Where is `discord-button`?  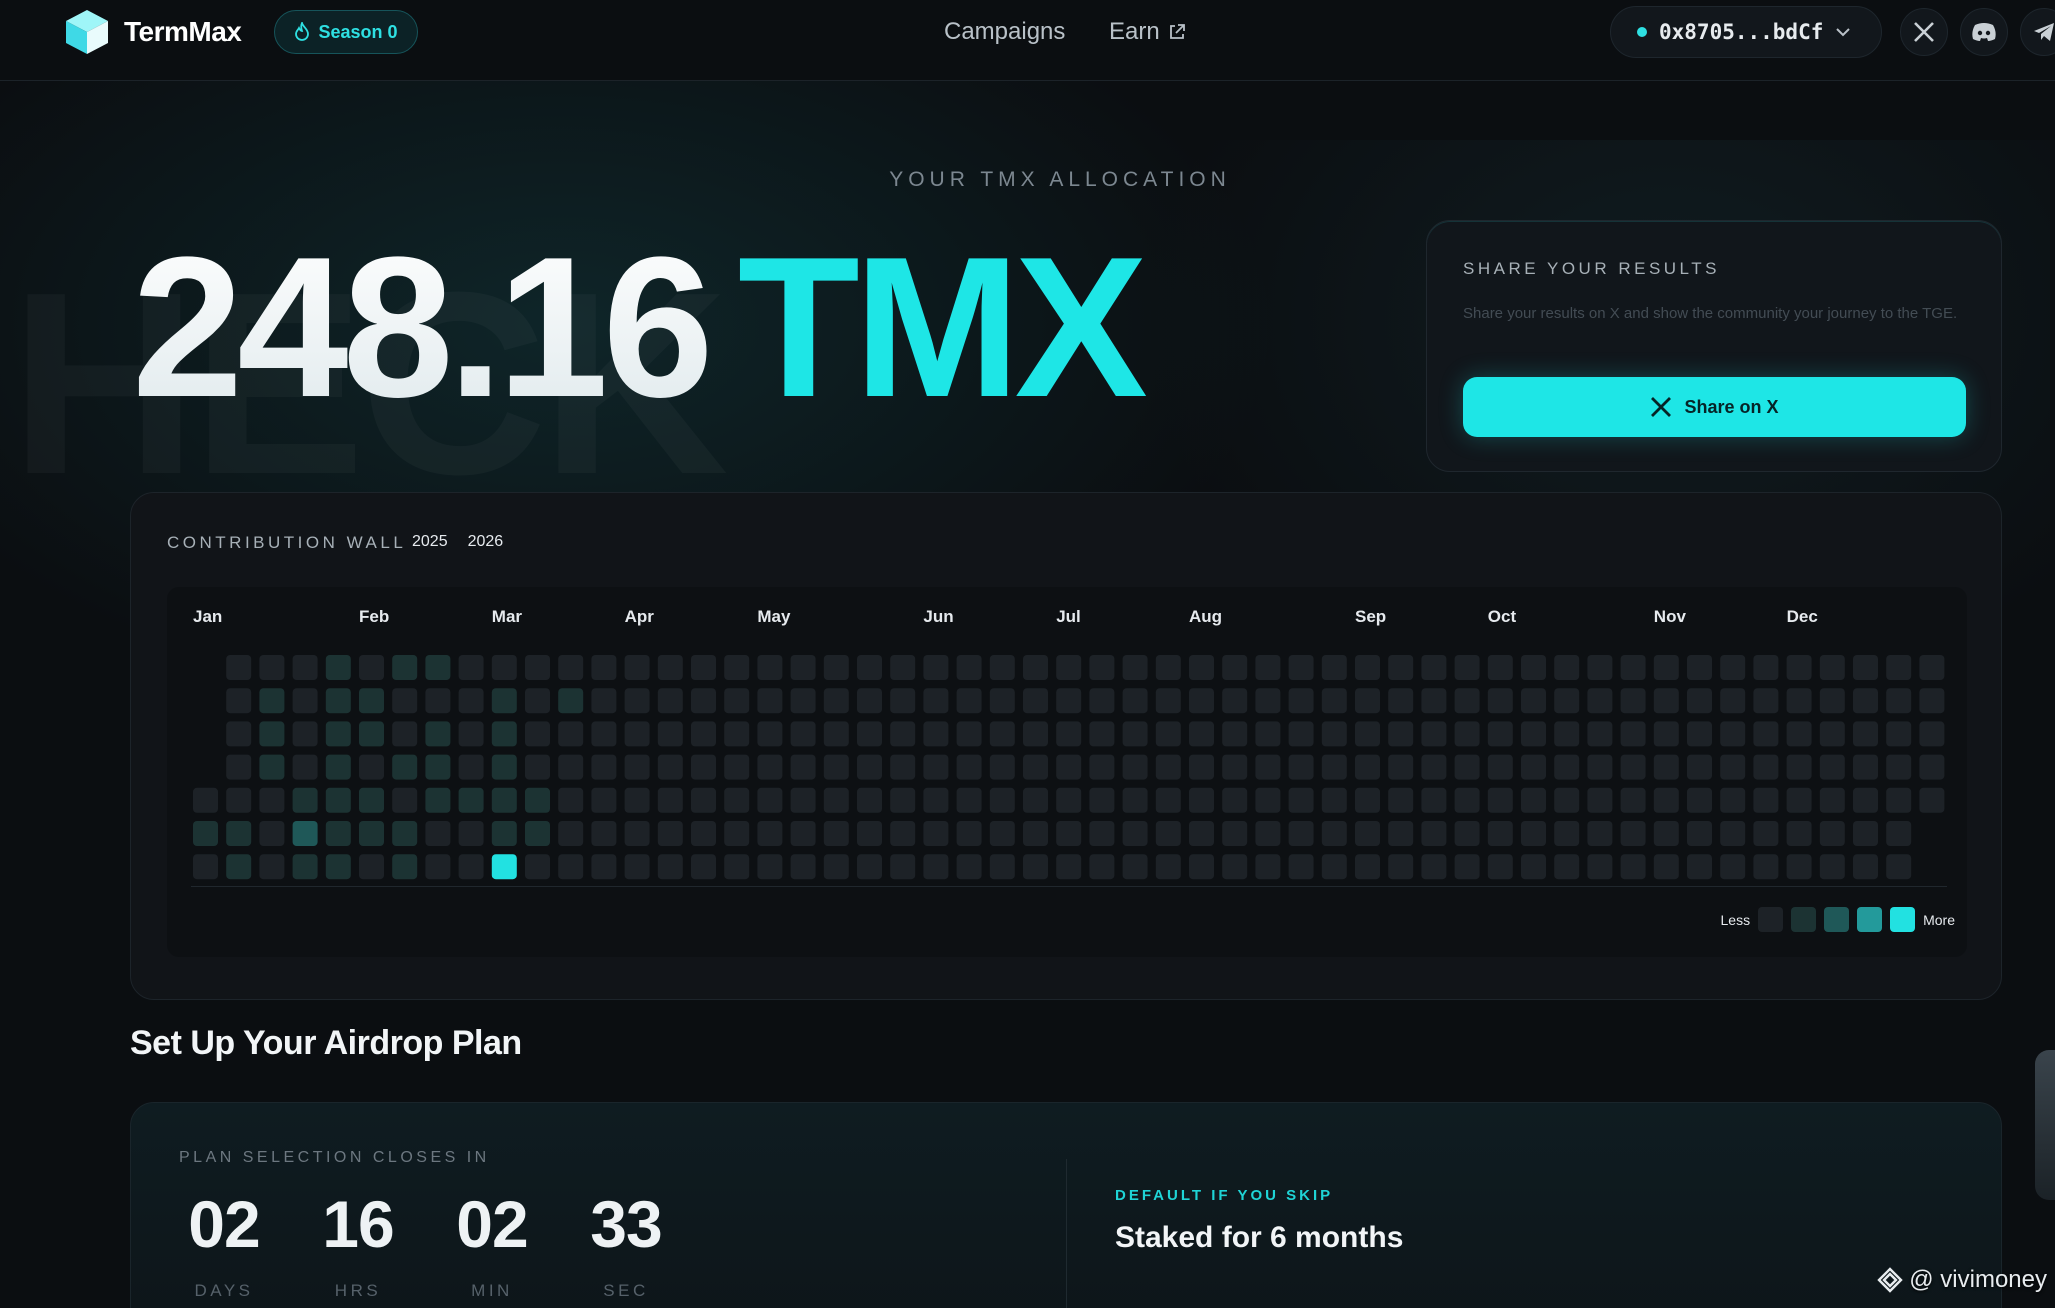
discord-button is located at coordinates (1984, 32).